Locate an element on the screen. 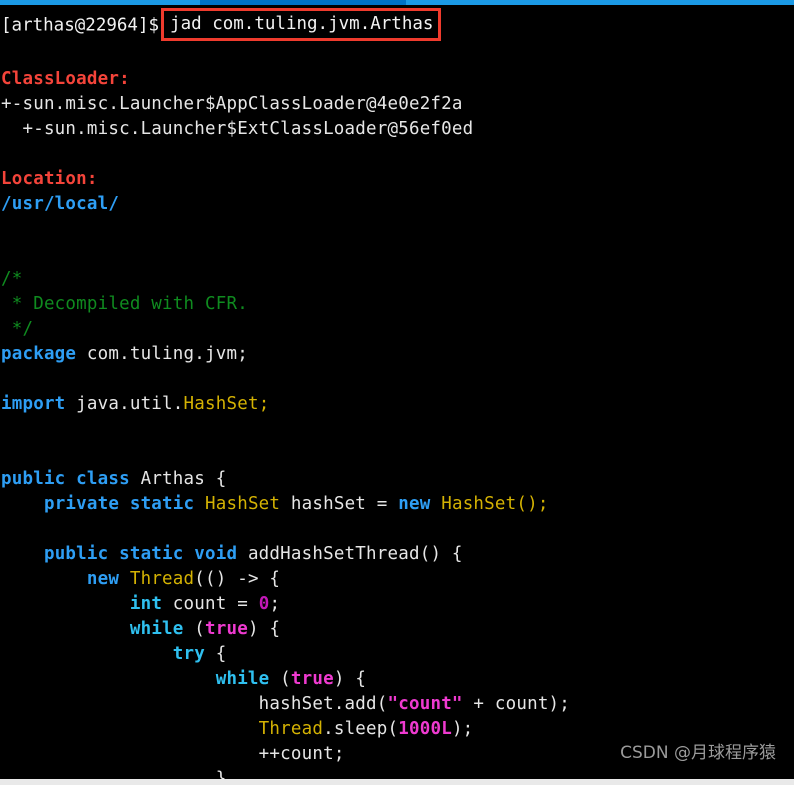  executed-command: jad com.tuling.jvm.Arthas is located at coordinates (301, 24).